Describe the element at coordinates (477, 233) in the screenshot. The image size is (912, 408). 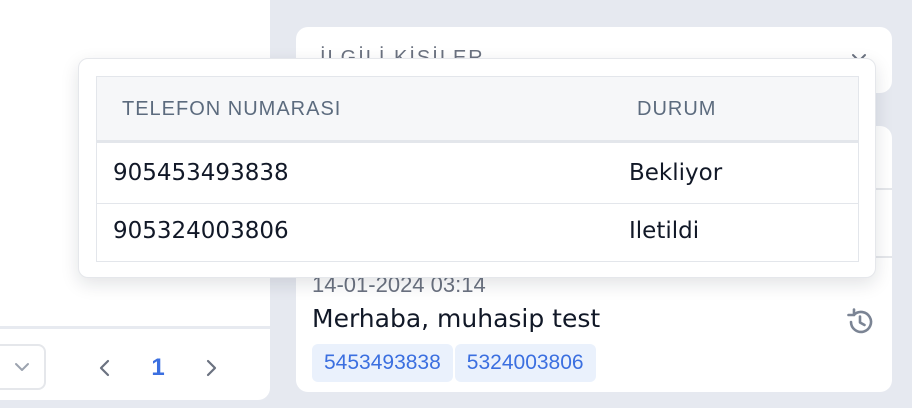
I see `table-row: 905324003806 Iletildi` at that location.